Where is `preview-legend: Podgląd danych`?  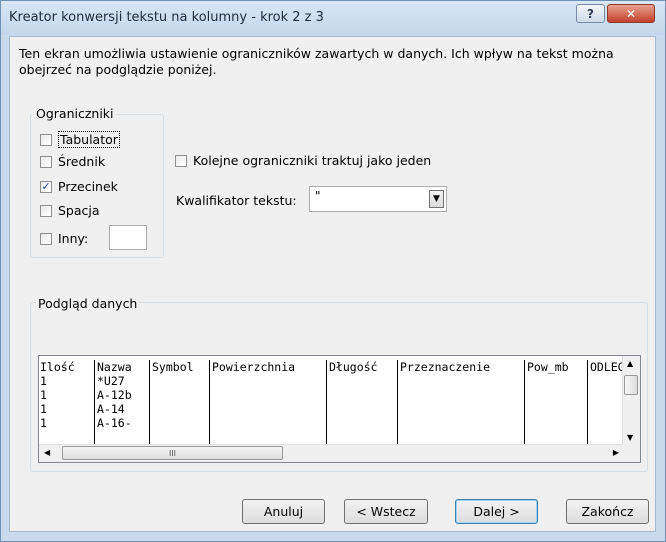 preview-legend: Podgląd danych is located at coordinates (88, 303).